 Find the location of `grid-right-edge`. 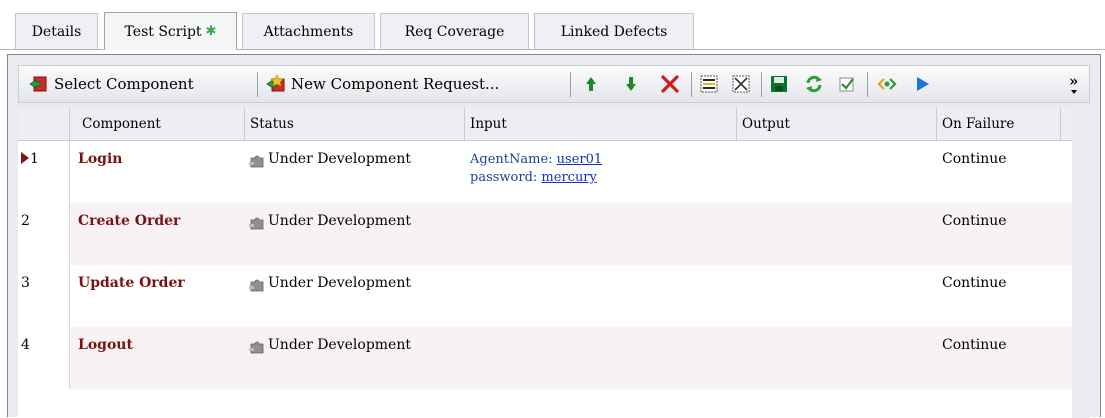

grid-right-edge is located at coordinates (1081, 263).